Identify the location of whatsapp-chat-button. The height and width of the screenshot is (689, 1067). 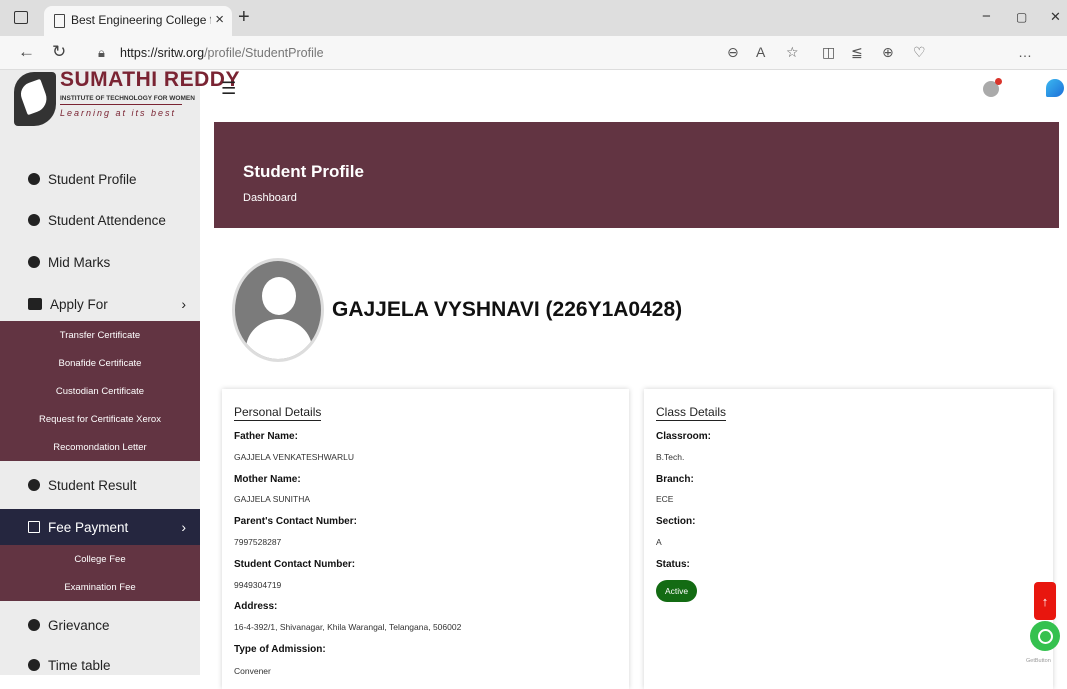
(1045, 636).